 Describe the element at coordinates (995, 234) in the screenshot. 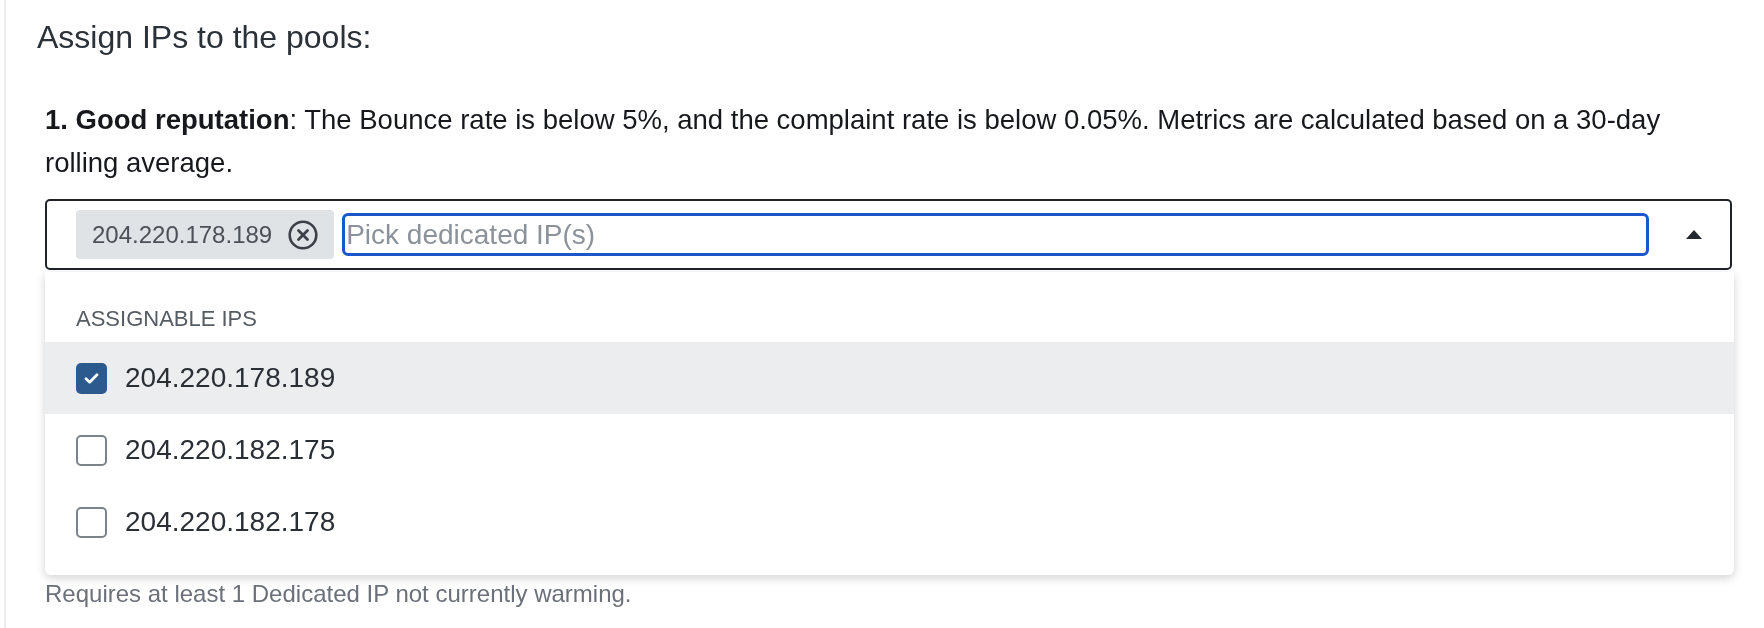

I see `search-field: Pick dedicated IP(s)` at that location.